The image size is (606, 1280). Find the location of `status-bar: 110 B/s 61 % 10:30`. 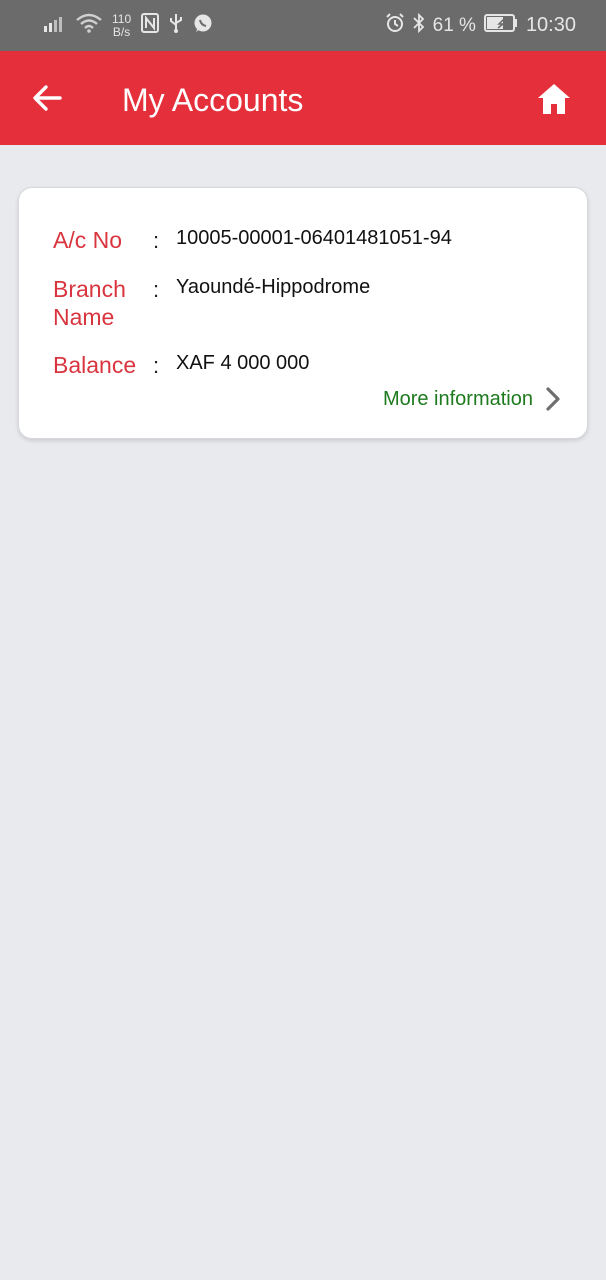

status-bar: 110 B/s 61 % 10:30 is located at coordinates (303, 25).